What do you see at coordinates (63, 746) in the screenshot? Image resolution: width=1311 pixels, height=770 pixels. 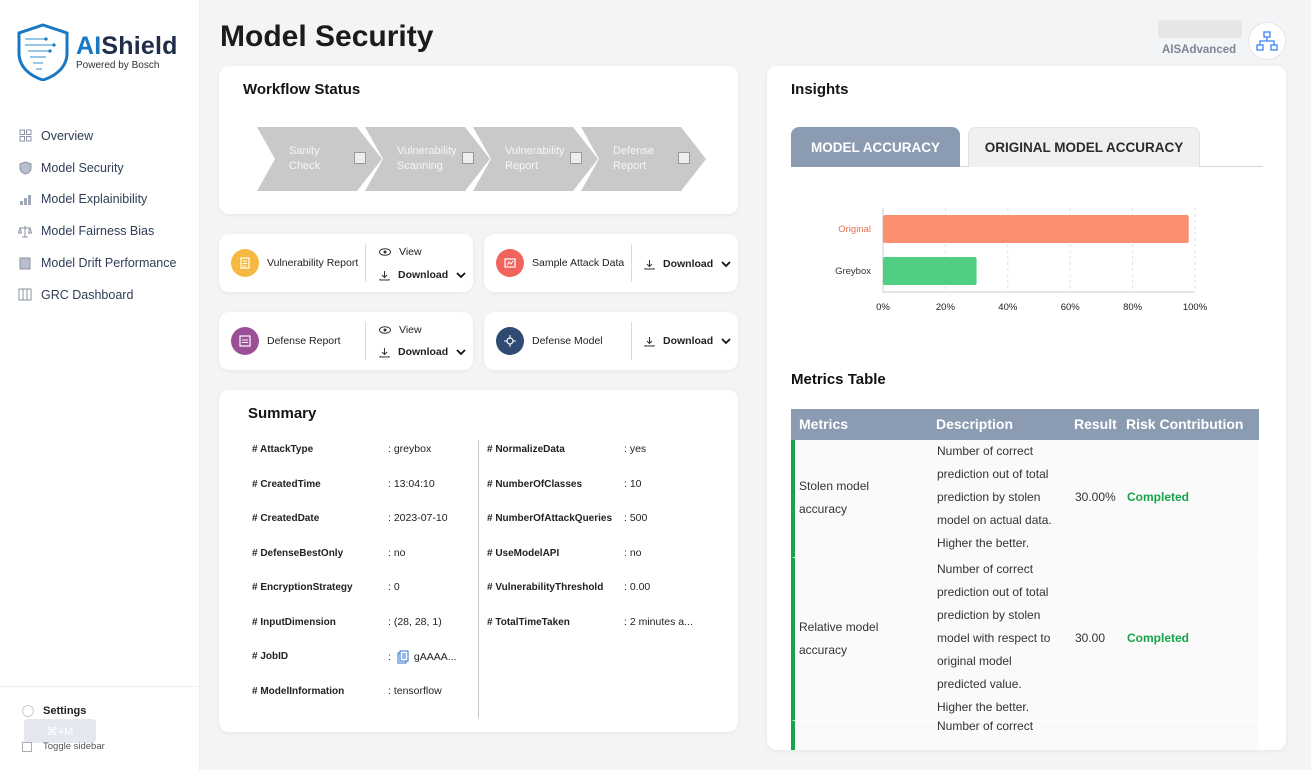 I see `toggle-sidebar-button: Toggle sidebar` at bounding box center [63, 746].